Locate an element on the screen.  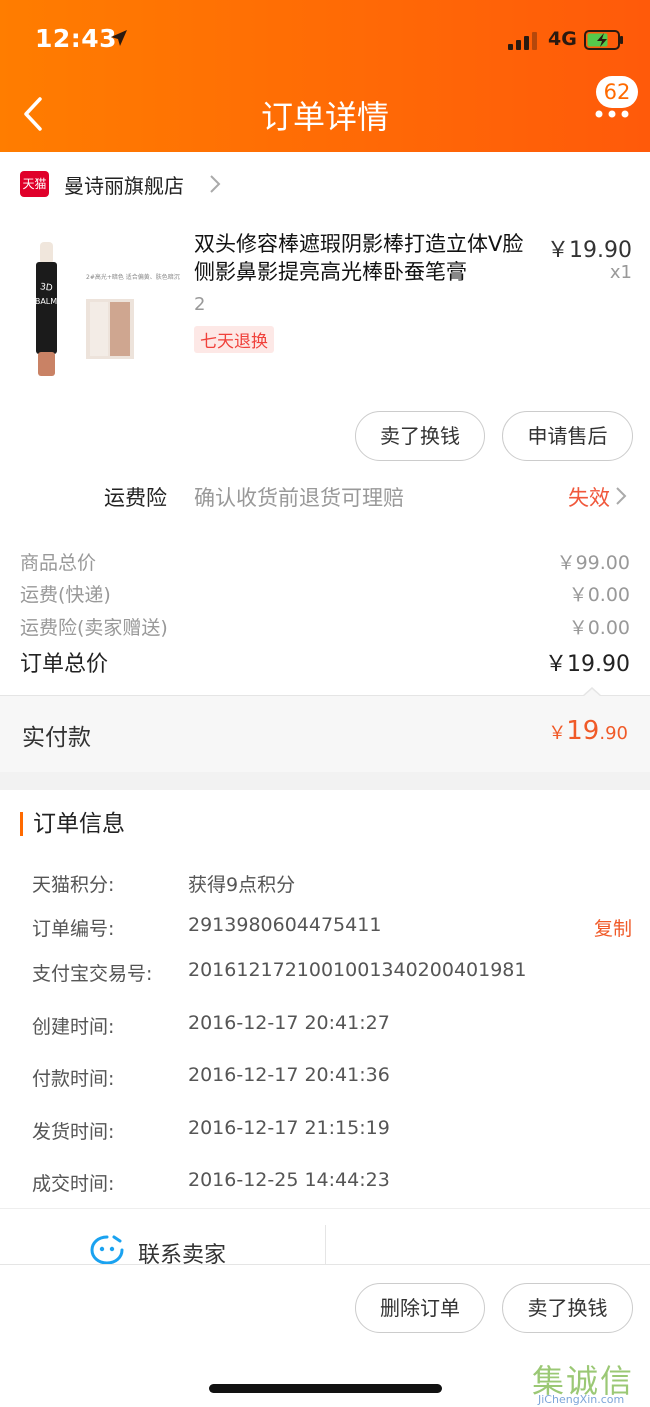
product-title: 双头修容棒遮瑕阴影棒打造立体V脸侧影鼻影提亮高光棒卧蚕笔膏 is located at coordinates (364, 258).